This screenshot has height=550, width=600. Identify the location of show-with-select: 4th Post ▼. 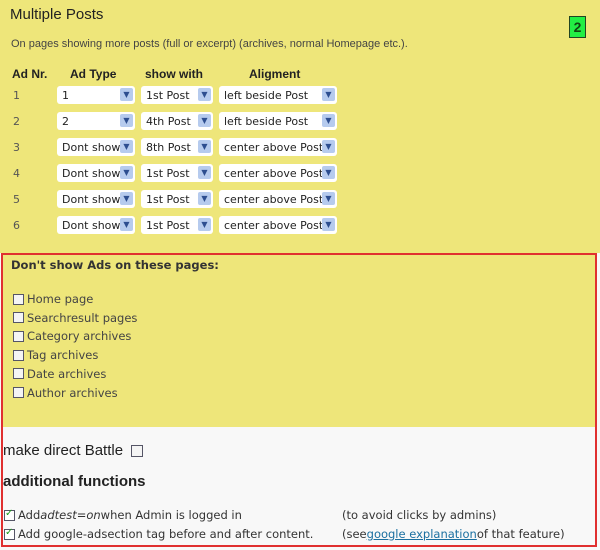
(177, 121).